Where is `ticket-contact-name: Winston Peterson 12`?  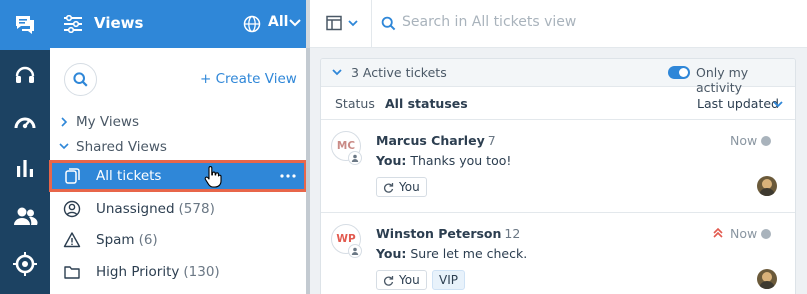 ticket-contact-name: Winston Peterson 12 is located at coordinates (448, 233).